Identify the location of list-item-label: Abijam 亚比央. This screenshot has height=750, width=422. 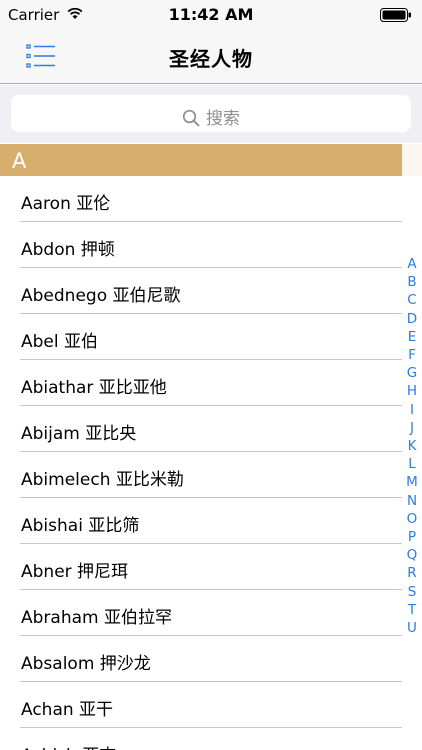
(79, 434).